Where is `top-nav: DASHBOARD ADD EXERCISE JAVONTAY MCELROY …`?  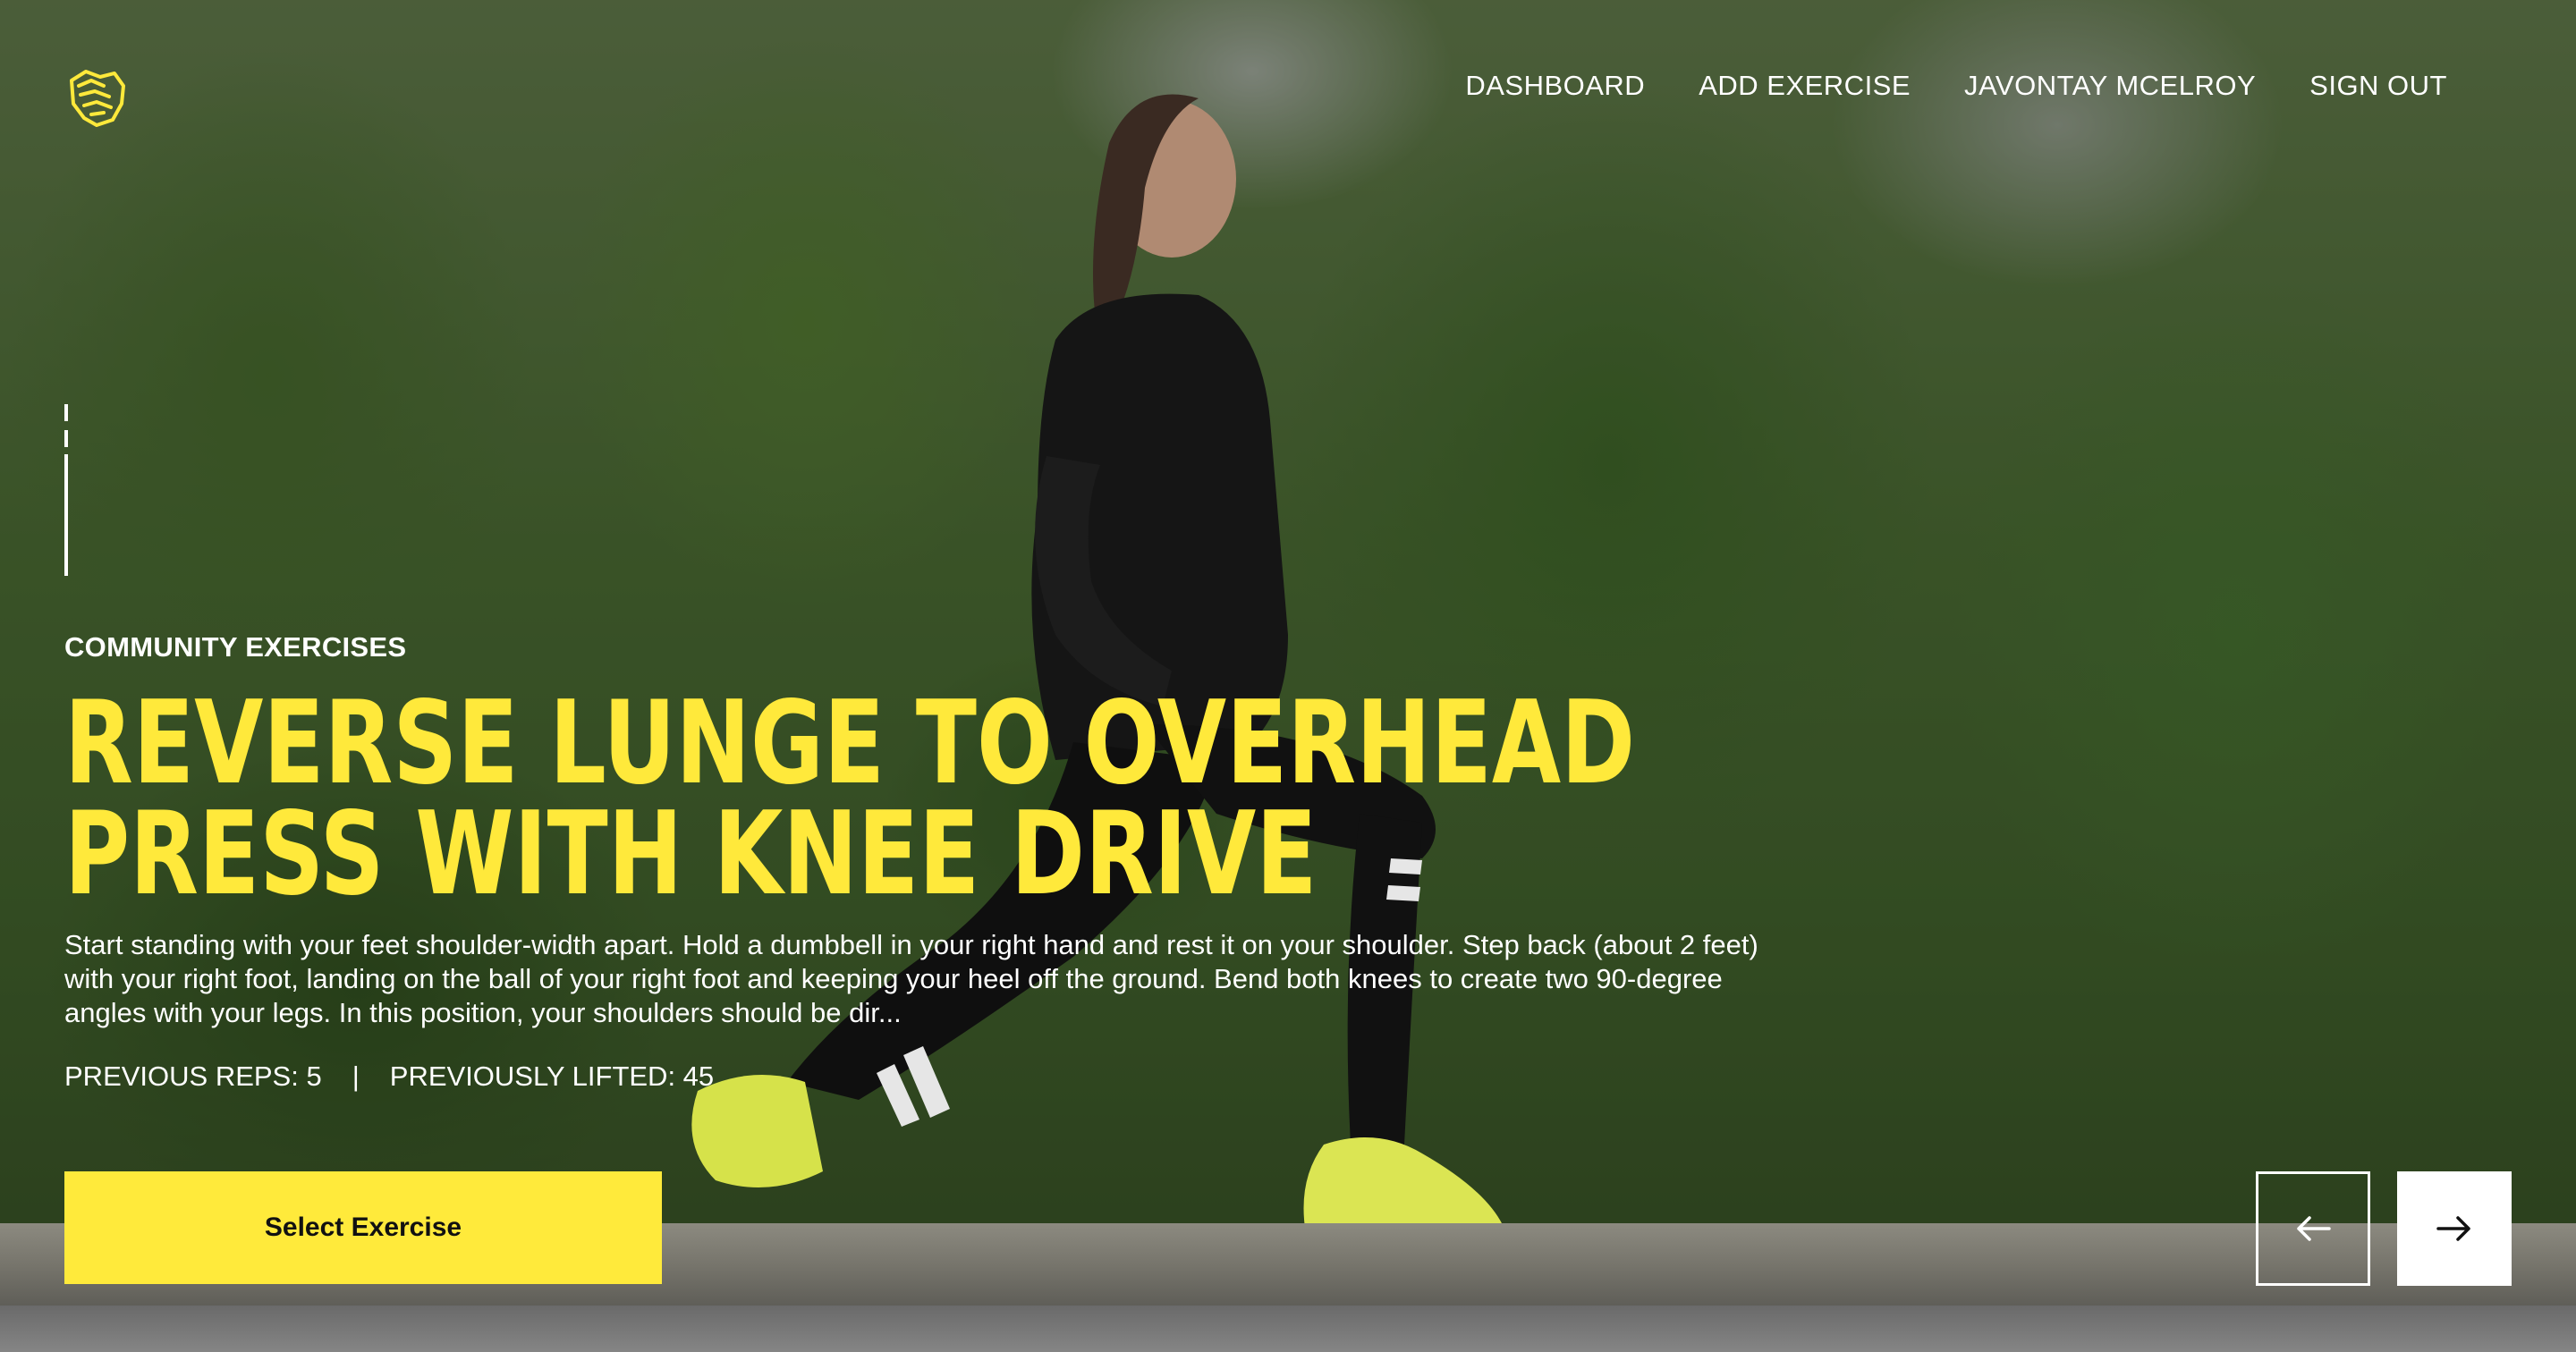 top-nav: DASHBOARD ADD EXERCISE JAVONTAY MCELROY … is located at coordinates (1956, 86).